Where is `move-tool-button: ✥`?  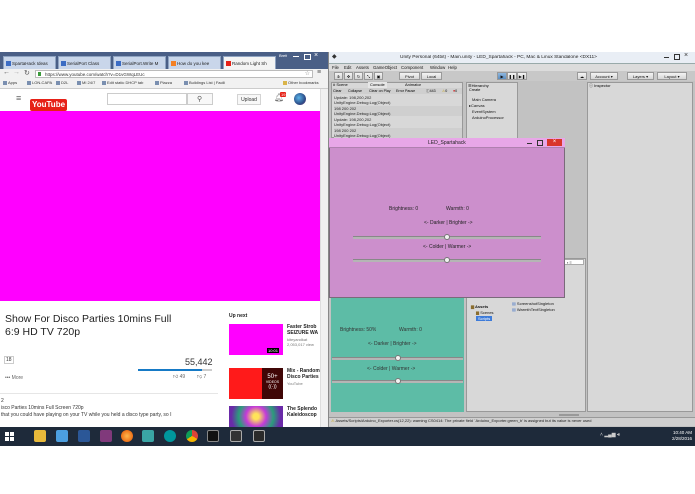 move-tool-button: ✥ is located at coordinates (348, 76).